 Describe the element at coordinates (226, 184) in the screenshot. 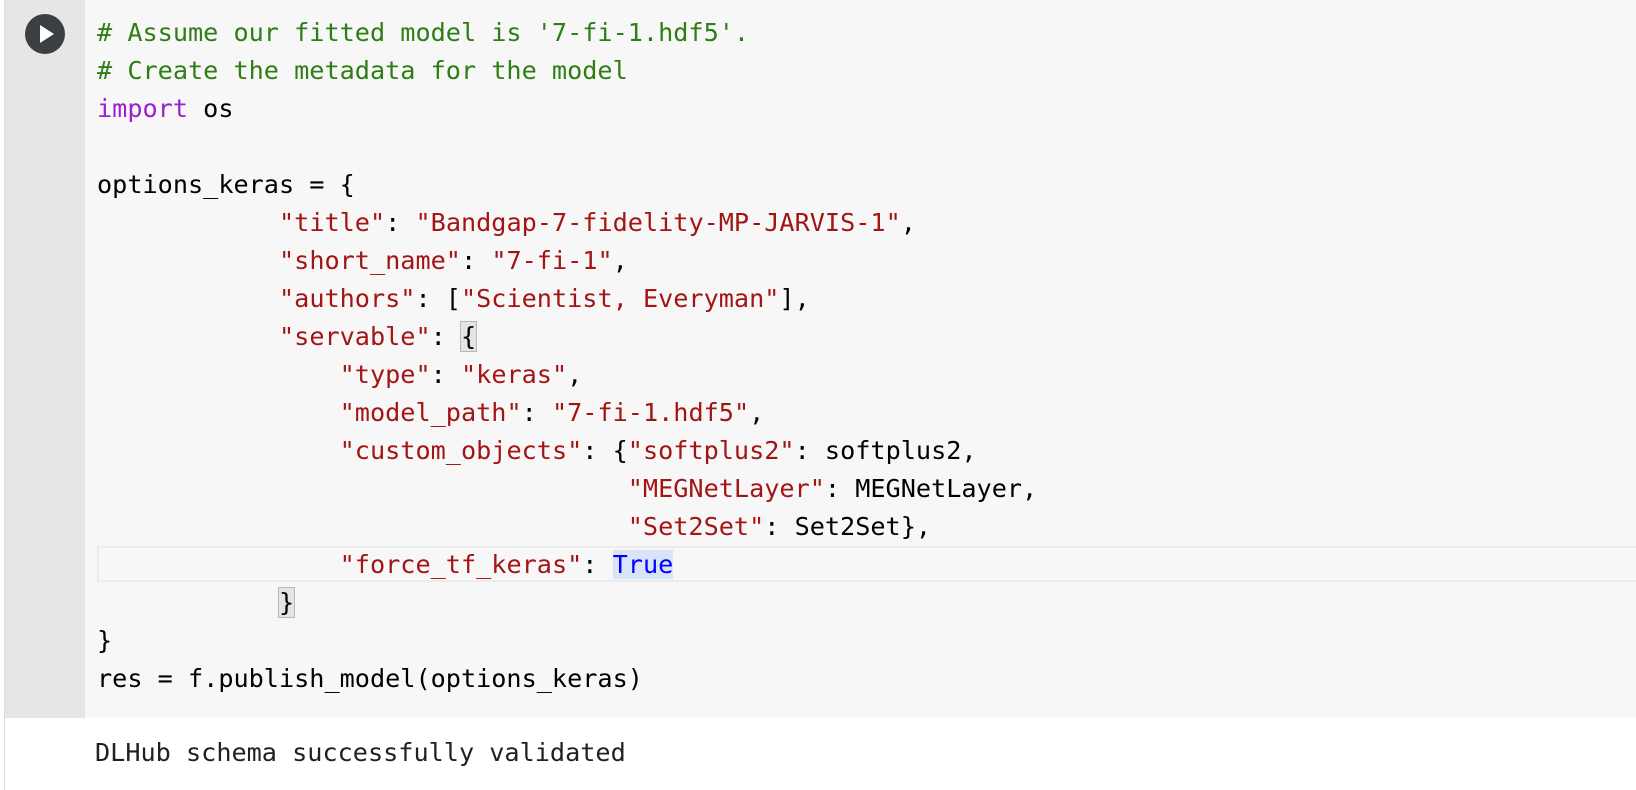

I see `code-token: options_keras = {` at that location.